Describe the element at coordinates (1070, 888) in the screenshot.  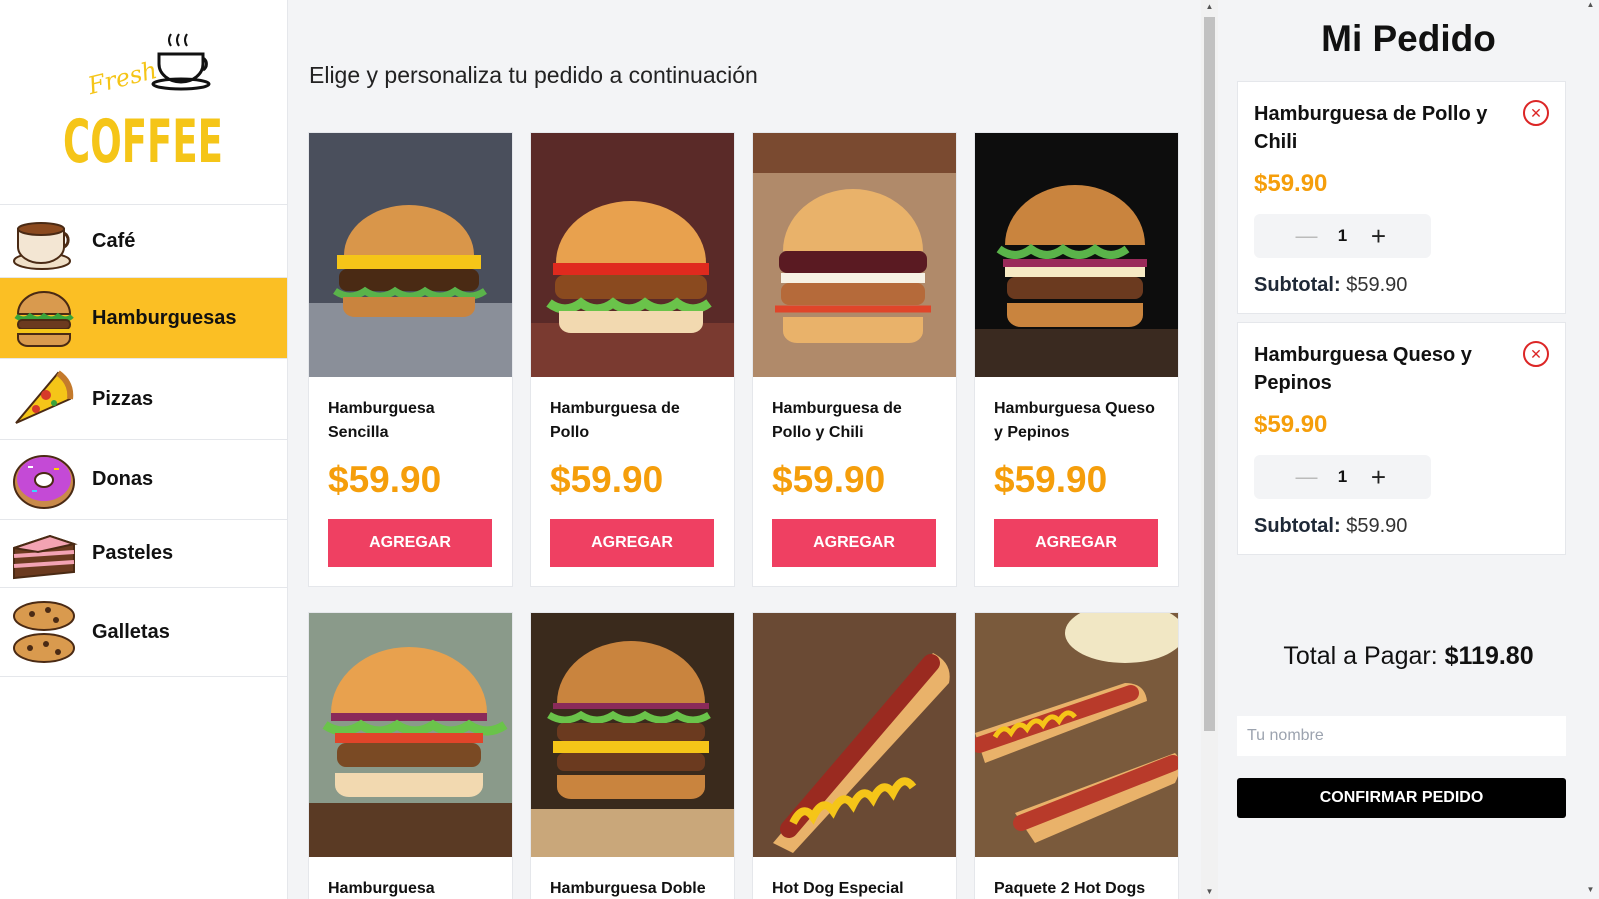
I see `product-name: Paquete 2 Hot Dogs` at that location.